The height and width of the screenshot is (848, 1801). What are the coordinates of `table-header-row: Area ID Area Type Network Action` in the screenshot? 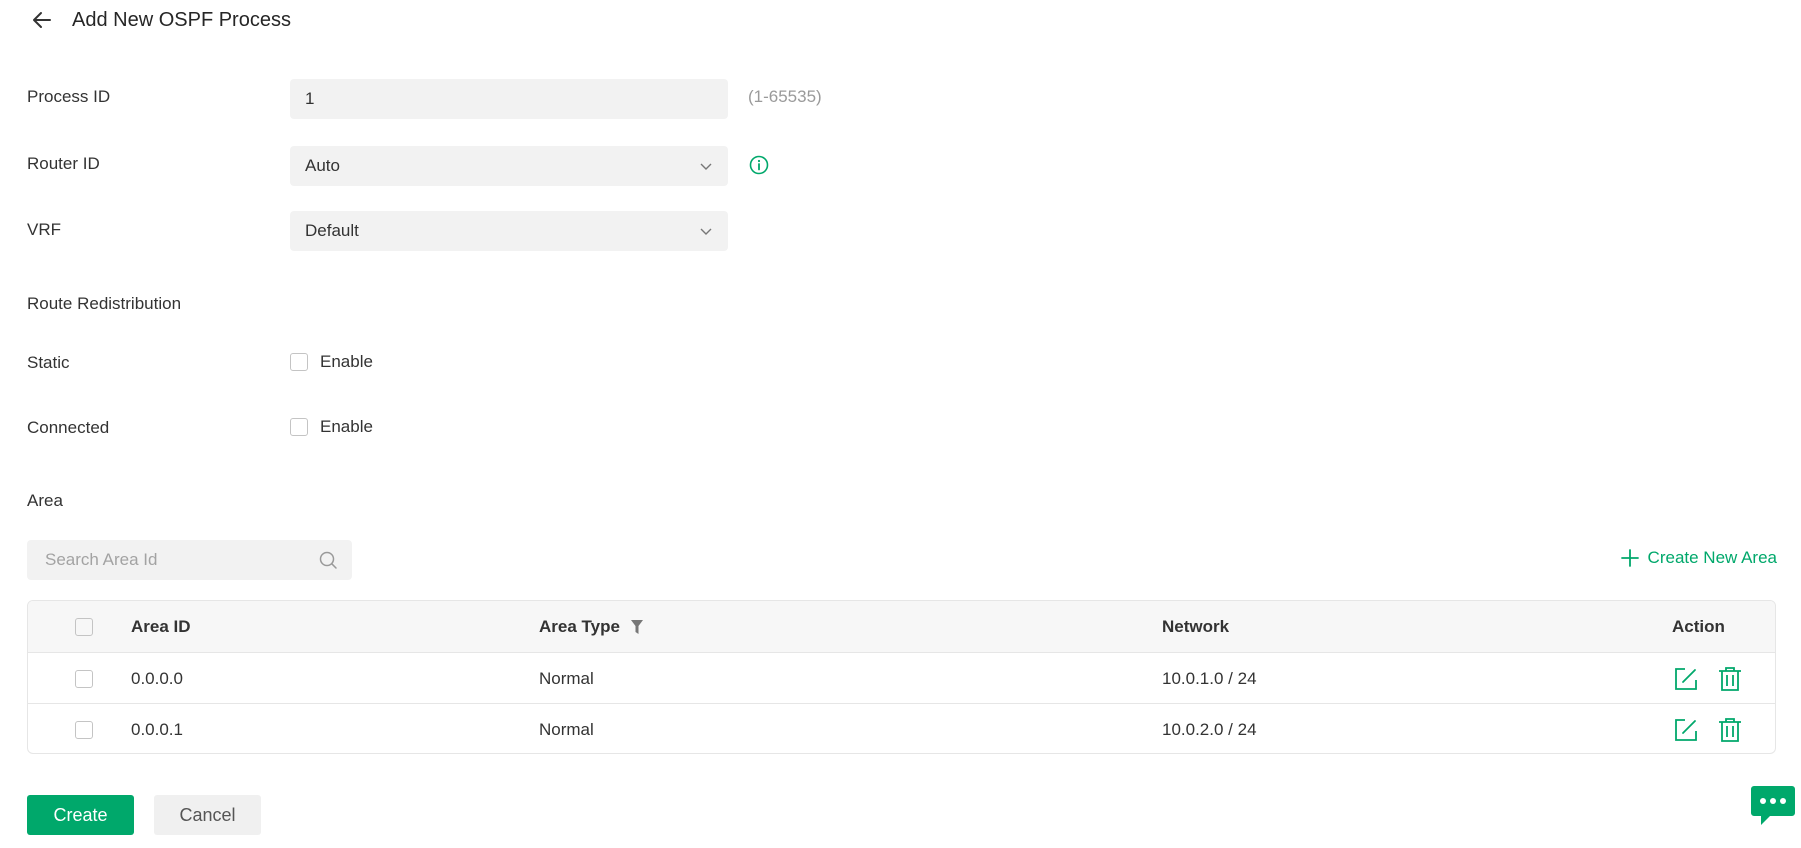 It's located at (901, 626).